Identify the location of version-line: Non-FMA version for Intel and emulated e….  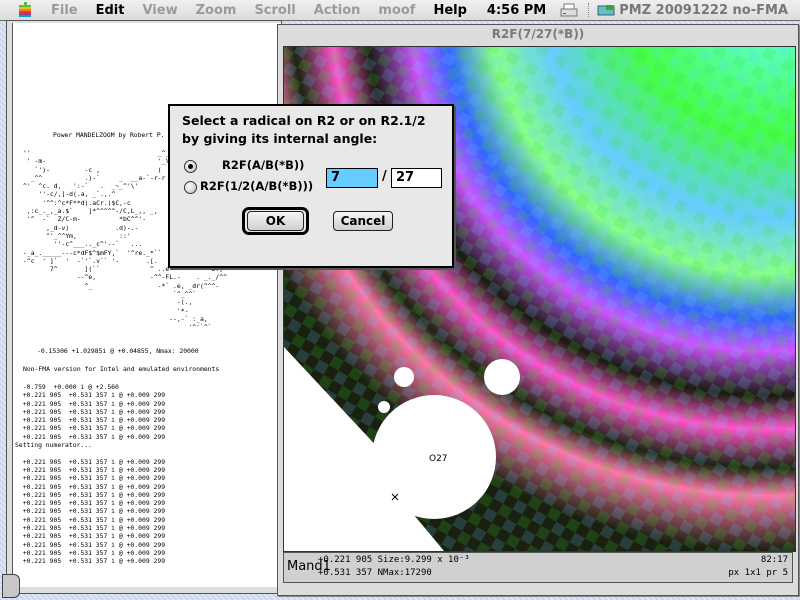
(121, 369).